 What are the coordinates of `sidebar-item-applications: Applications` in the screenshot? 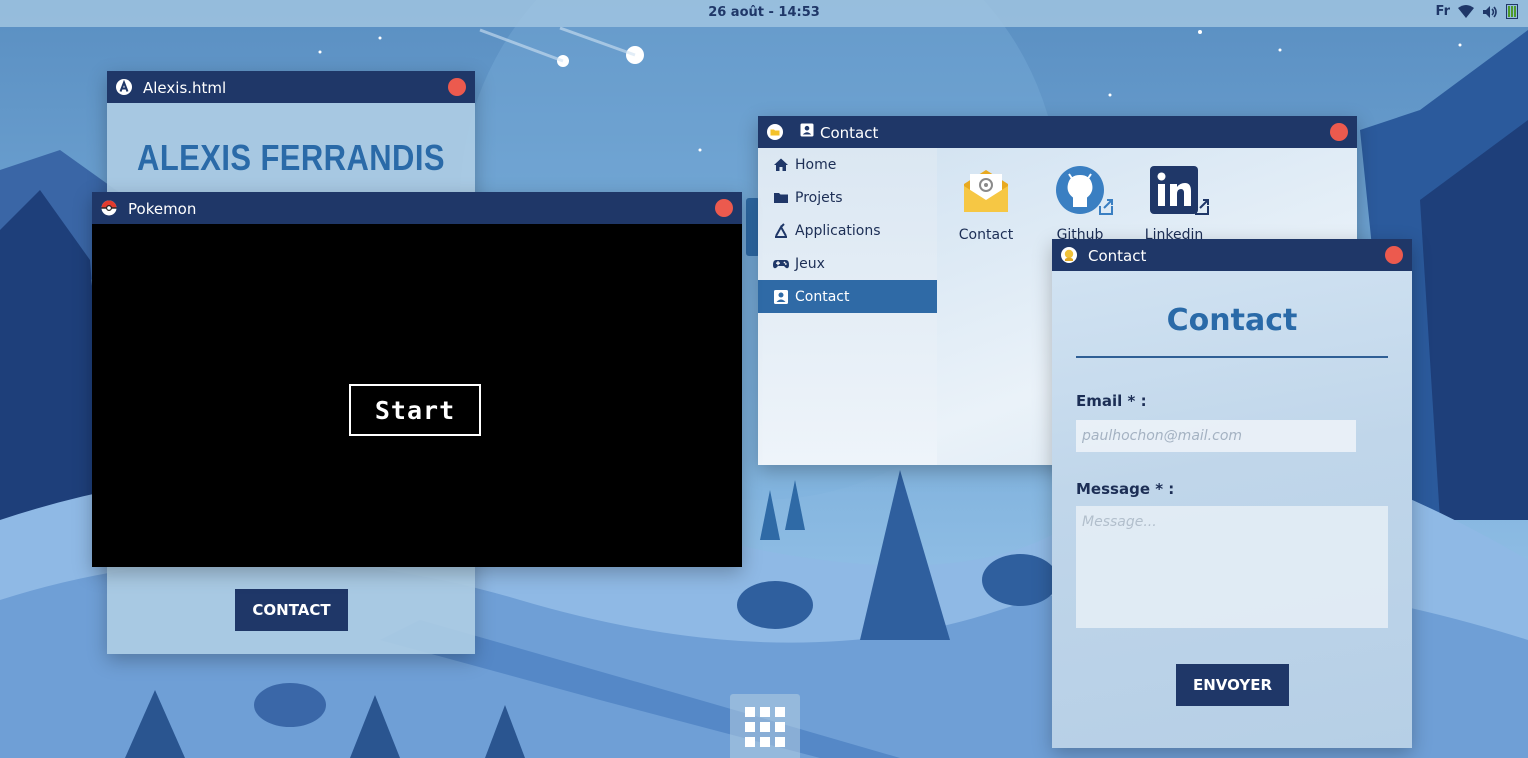 It's located at (847, 230).